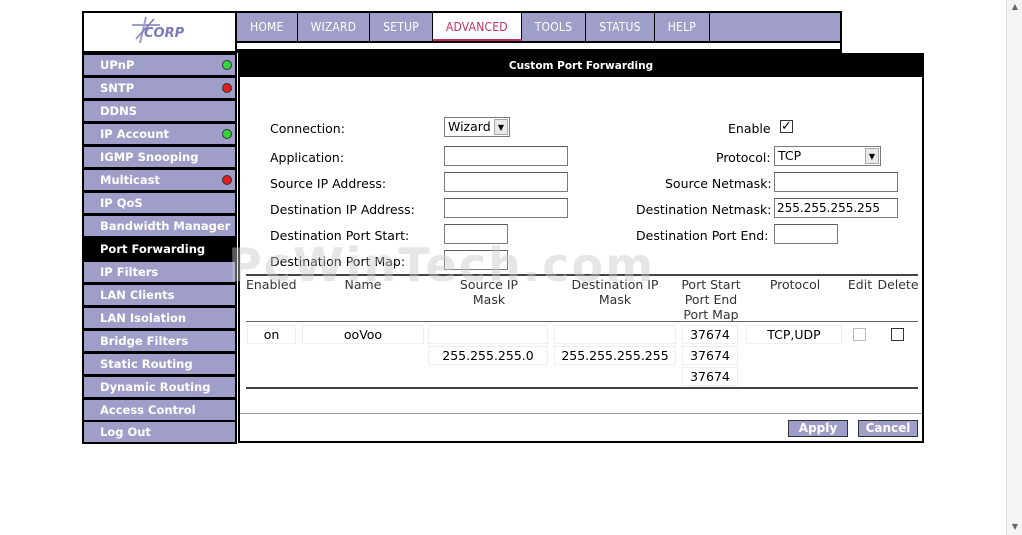 This screenshot has height=535, width=1022. I want to click on sidebar-item-ddns: DDNS, so click(159, 111).